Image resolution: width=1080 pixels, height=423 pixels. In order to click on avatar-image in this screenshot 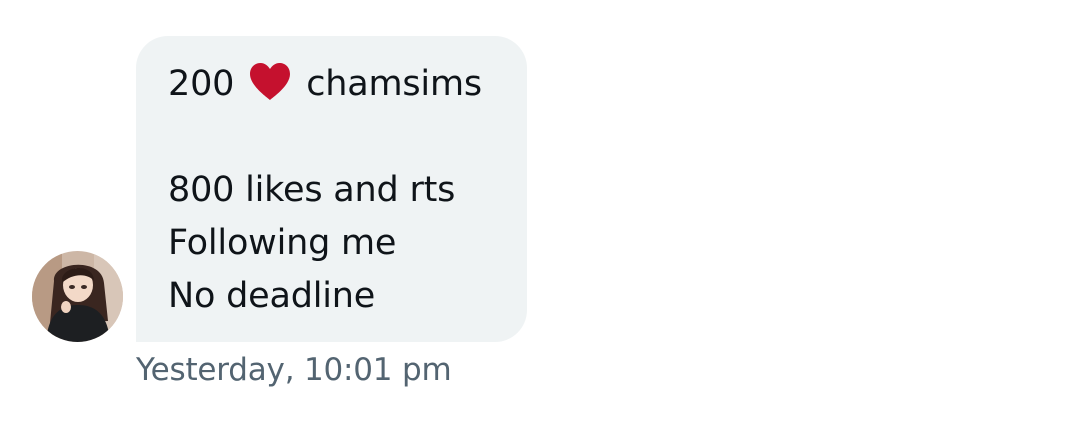, I will do `click(77, 296)`.